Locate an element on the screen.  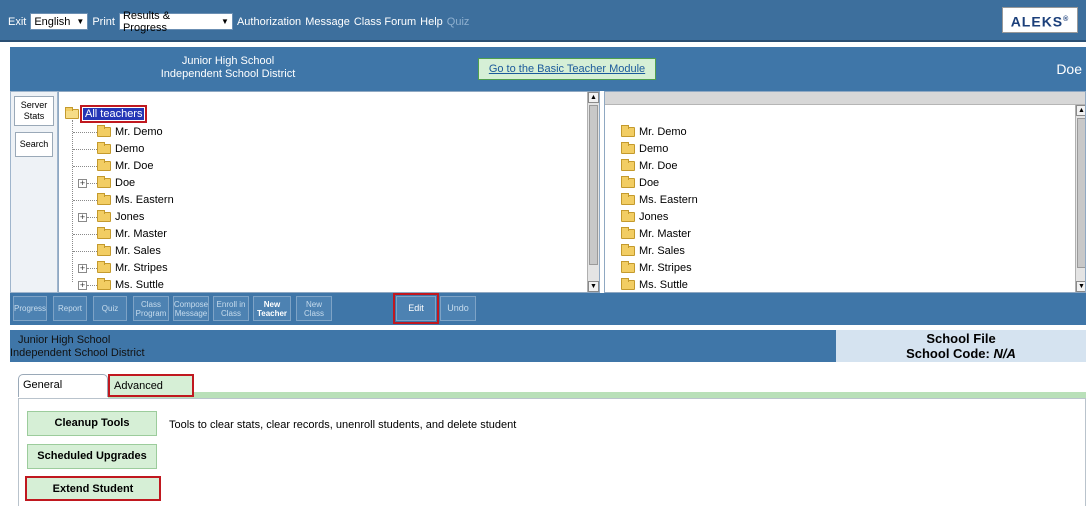
new-class-button: New Class is located at coordinates (314, 308).